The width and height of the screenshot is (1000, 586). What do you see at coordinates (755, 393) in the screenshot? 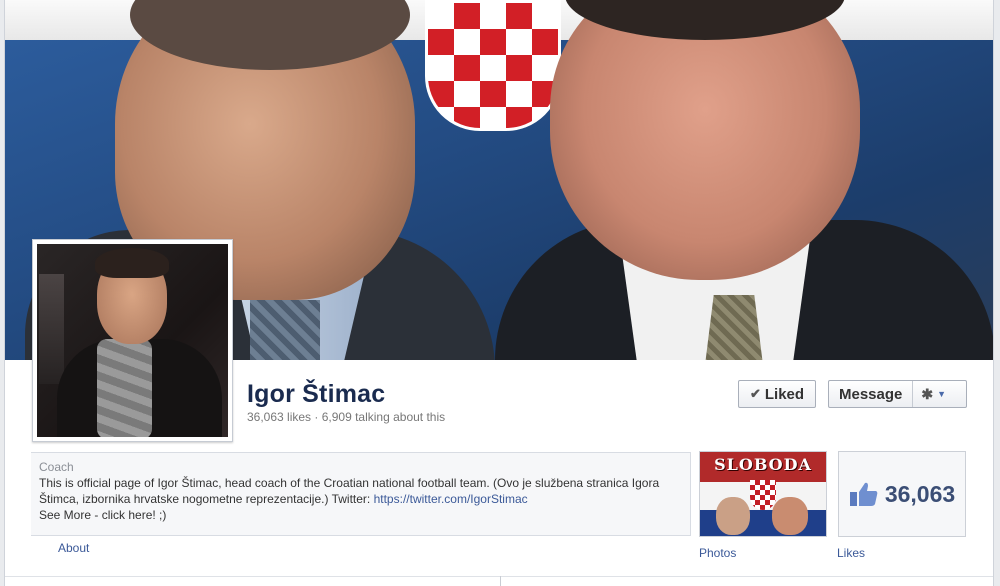
I see `check-icon: ✔` at bounding box center [755, 393].